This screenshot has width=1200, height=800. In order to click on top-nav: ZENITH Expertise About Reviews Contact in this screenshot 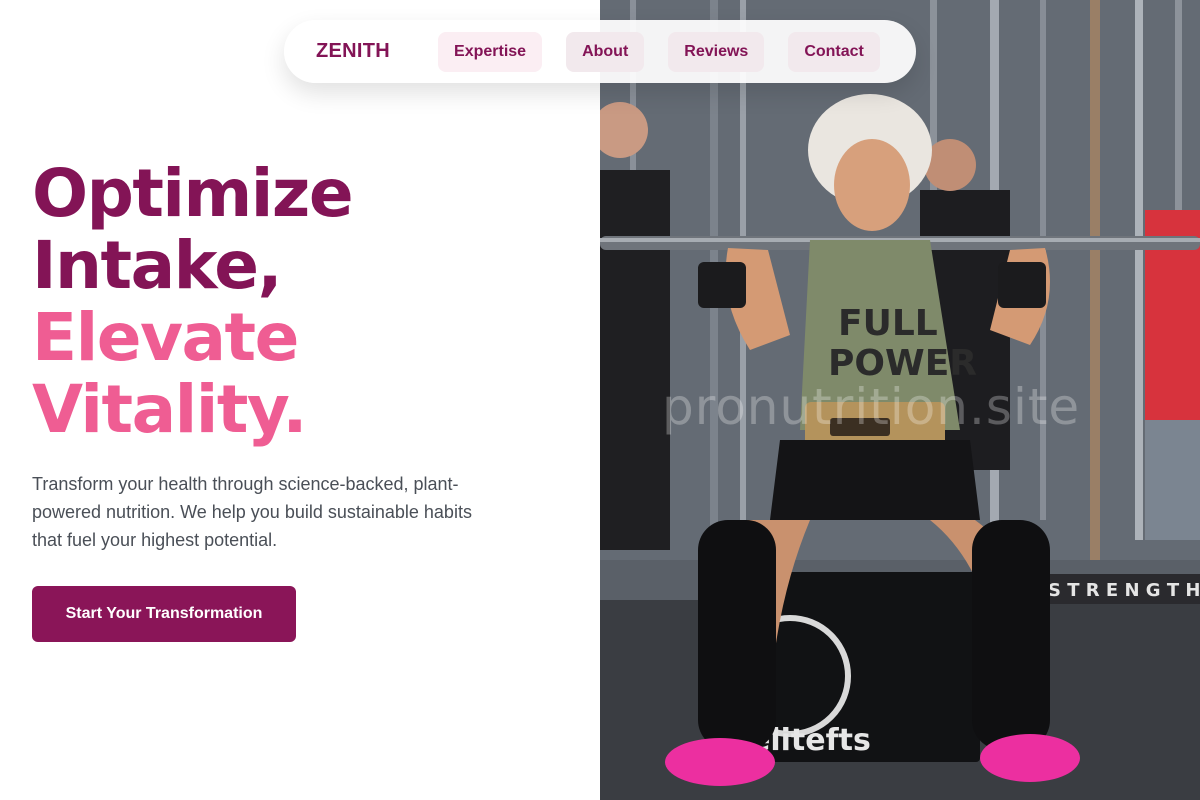, I will do `click(600, 51)`.